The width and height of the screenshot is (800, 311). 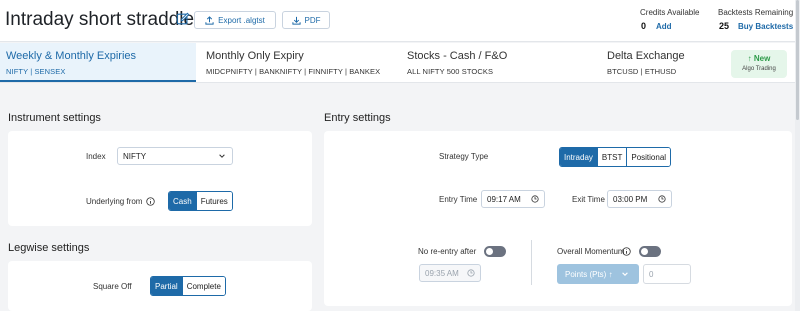 What do you see at coordinates (36, 71) in the screenshot?
I see `tab-subtitle: NIFTY | SENSEX` at bounding box center [36, 71].